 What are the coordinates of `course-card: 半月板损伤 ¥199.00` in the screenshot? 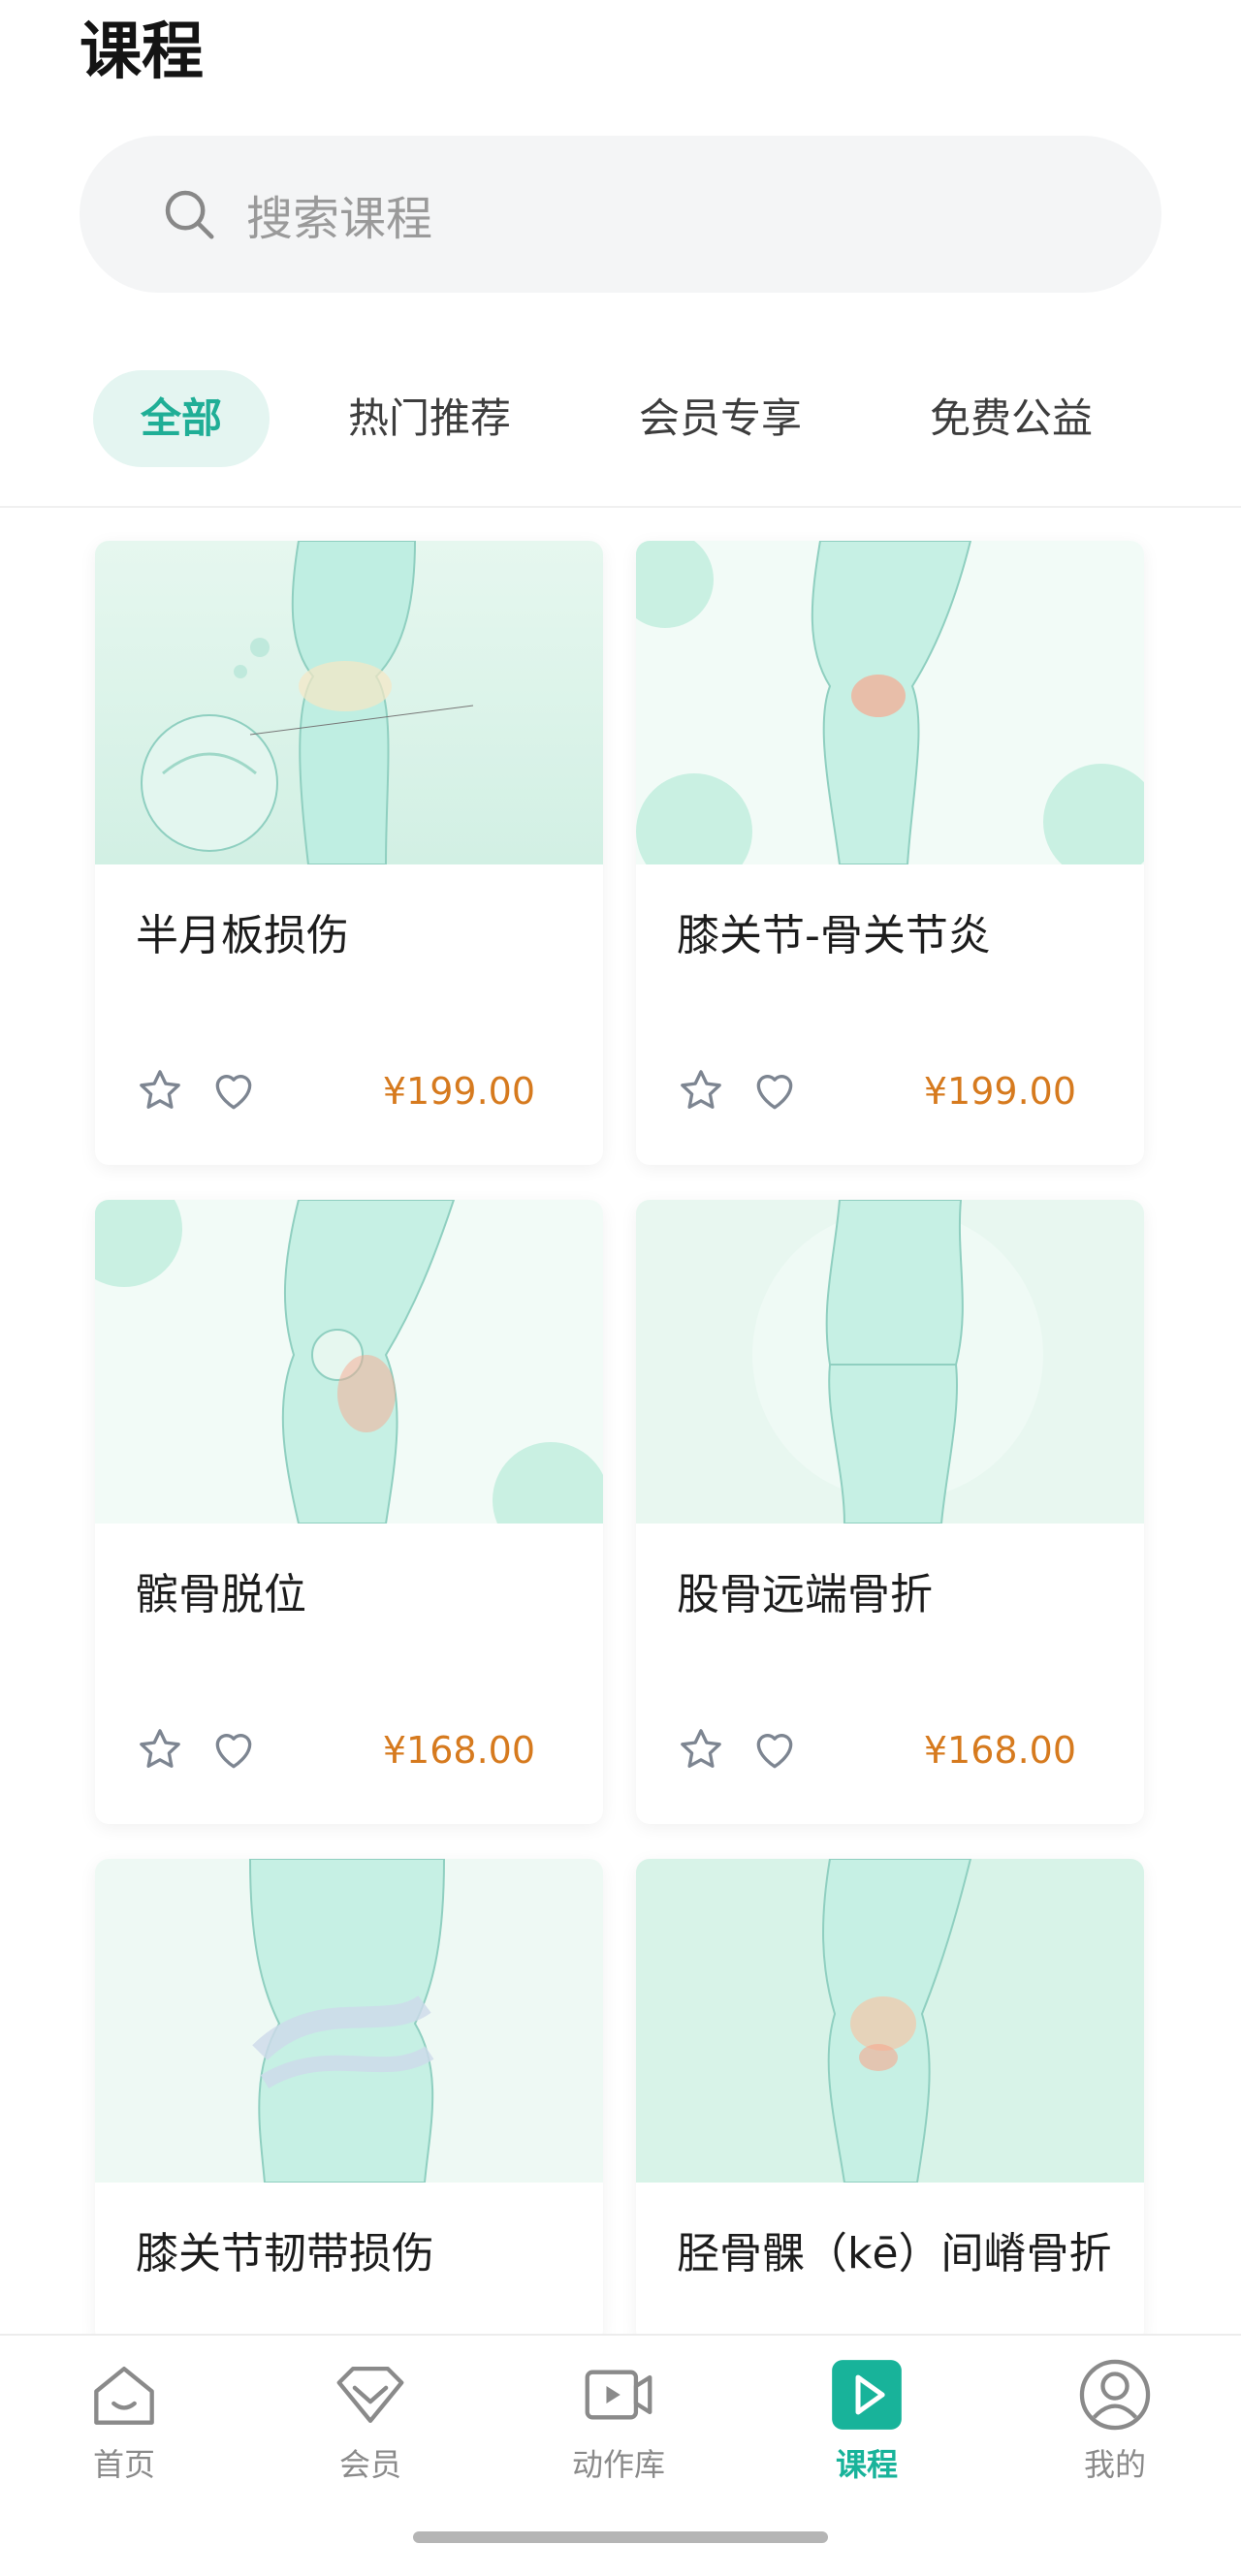 It's located at (349, 853).